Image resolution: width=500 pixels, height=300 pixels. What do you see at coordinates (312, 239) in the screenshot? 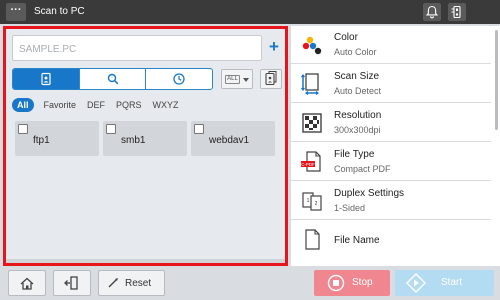
I see `file-icon` at bounding box center [312, 239].